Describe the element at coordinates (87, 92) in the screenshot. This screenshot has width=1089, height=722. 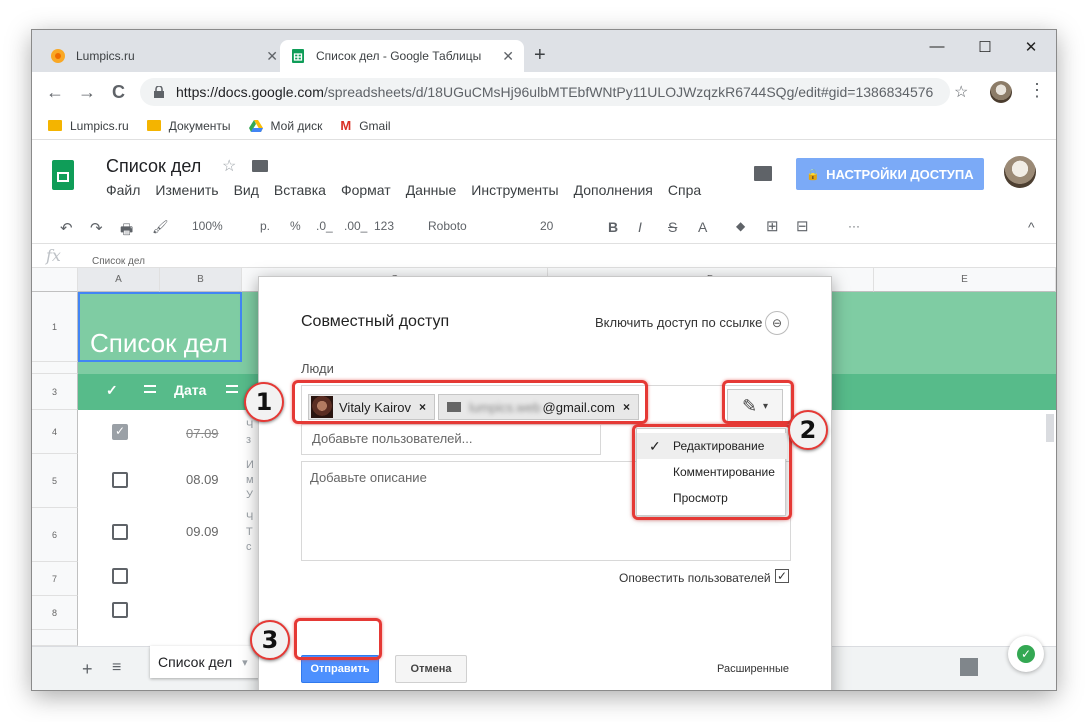
I see `forward-button: →` at that location.